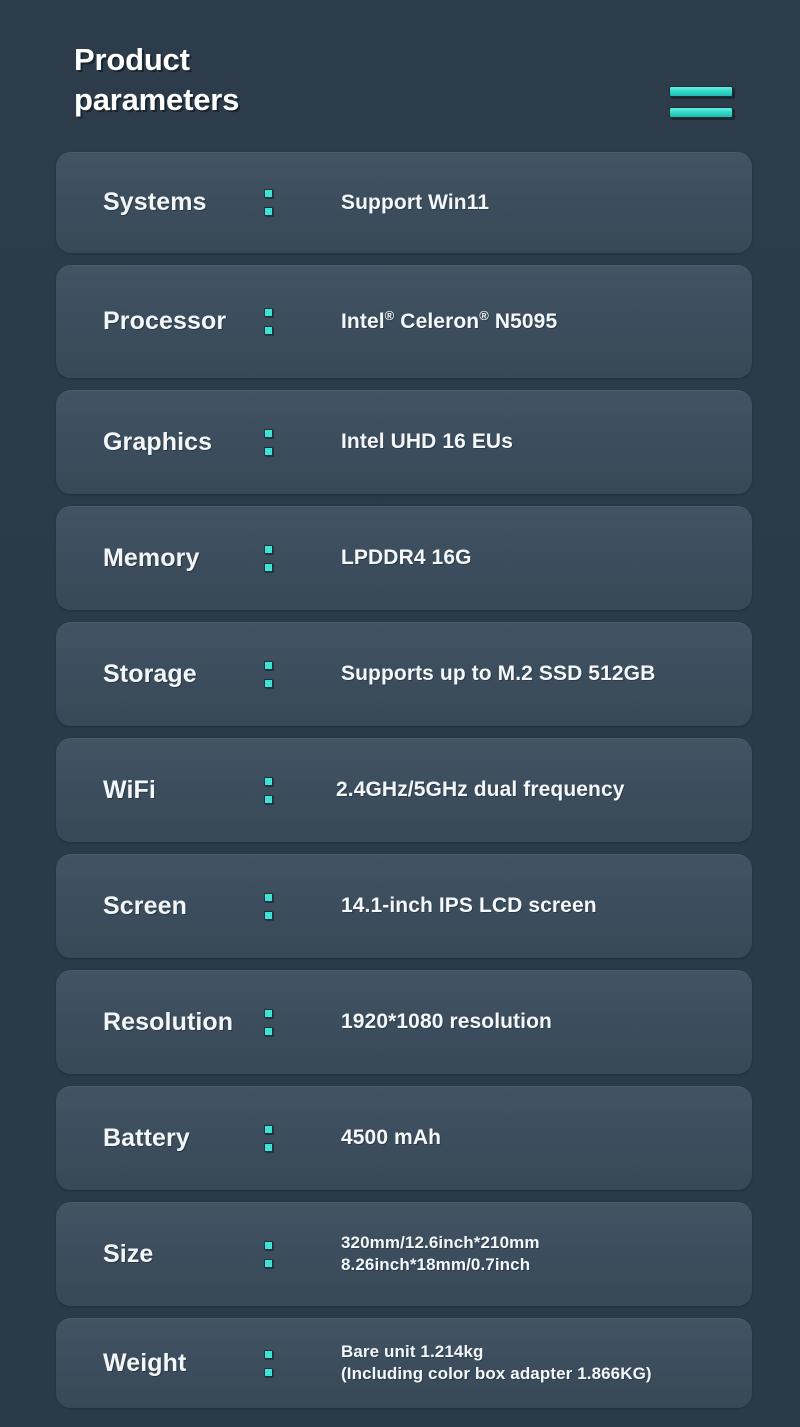 The width and height of the screenshot is (800, 1427). Describe the element at coordinates (165, 321) in the screenshot. I see `parameter-label: Processor` at that location.